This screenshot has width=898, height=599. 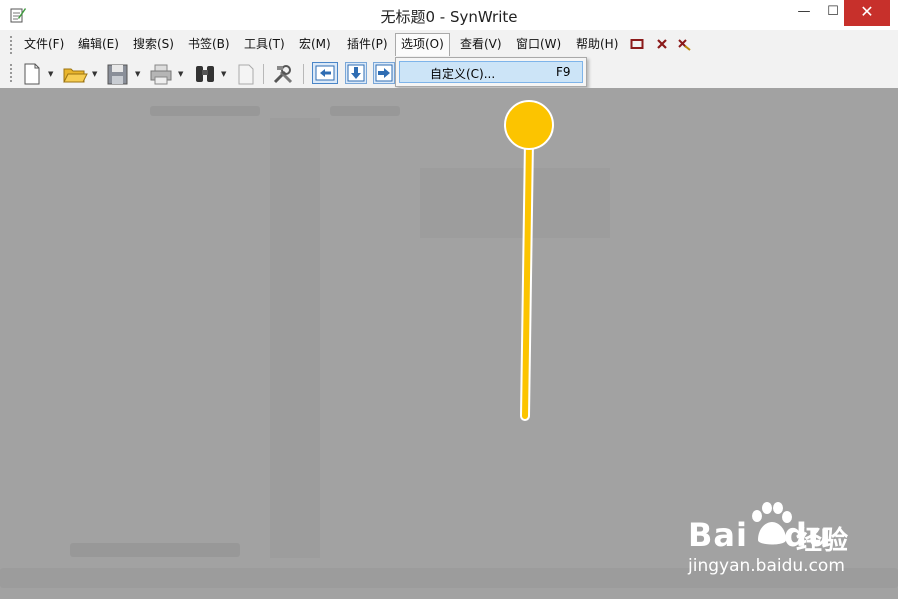 I want to click on paw-icon, so click(x=772, y=523).